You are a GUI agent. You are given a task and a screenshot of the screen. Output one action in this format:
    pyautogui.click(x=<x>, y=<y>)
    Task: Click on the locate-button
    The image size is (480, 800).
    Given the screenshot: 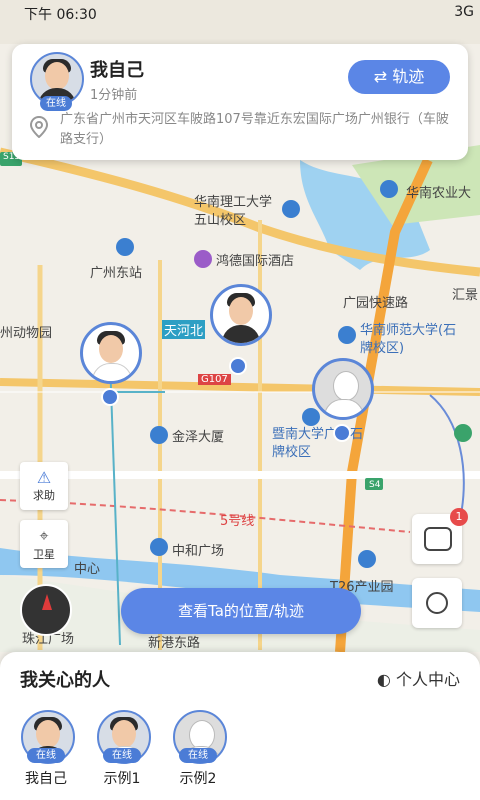 What is the action you would take?
    pyautogui.click(x=437, y=603)
    